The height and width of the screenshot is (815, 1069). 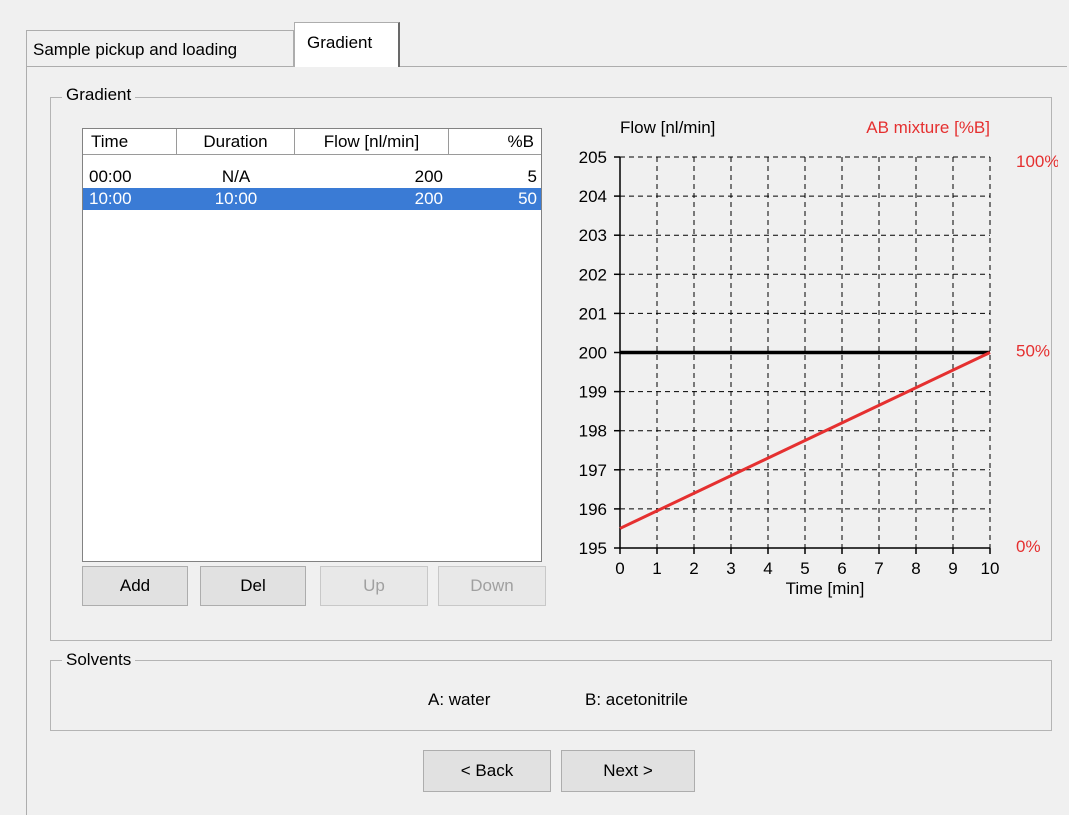 What do you see at coordinates (236, 142) in the screenshot?
I see `column-duration: Duration` at bounding box center [236, 142].